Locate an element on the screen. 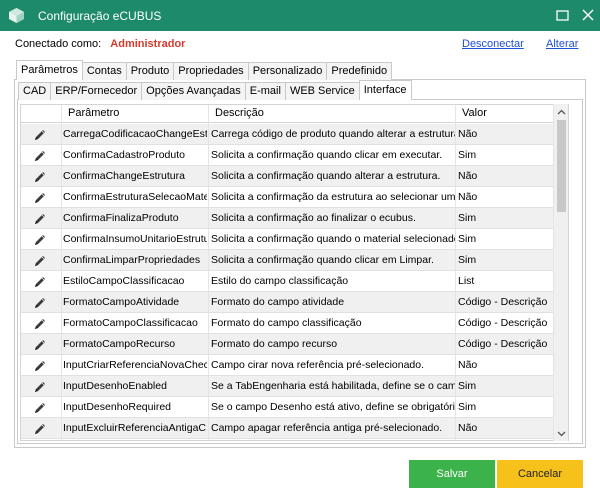 The image size is (600, 500). change-link: Alterar is located at coordinates (562, 44).